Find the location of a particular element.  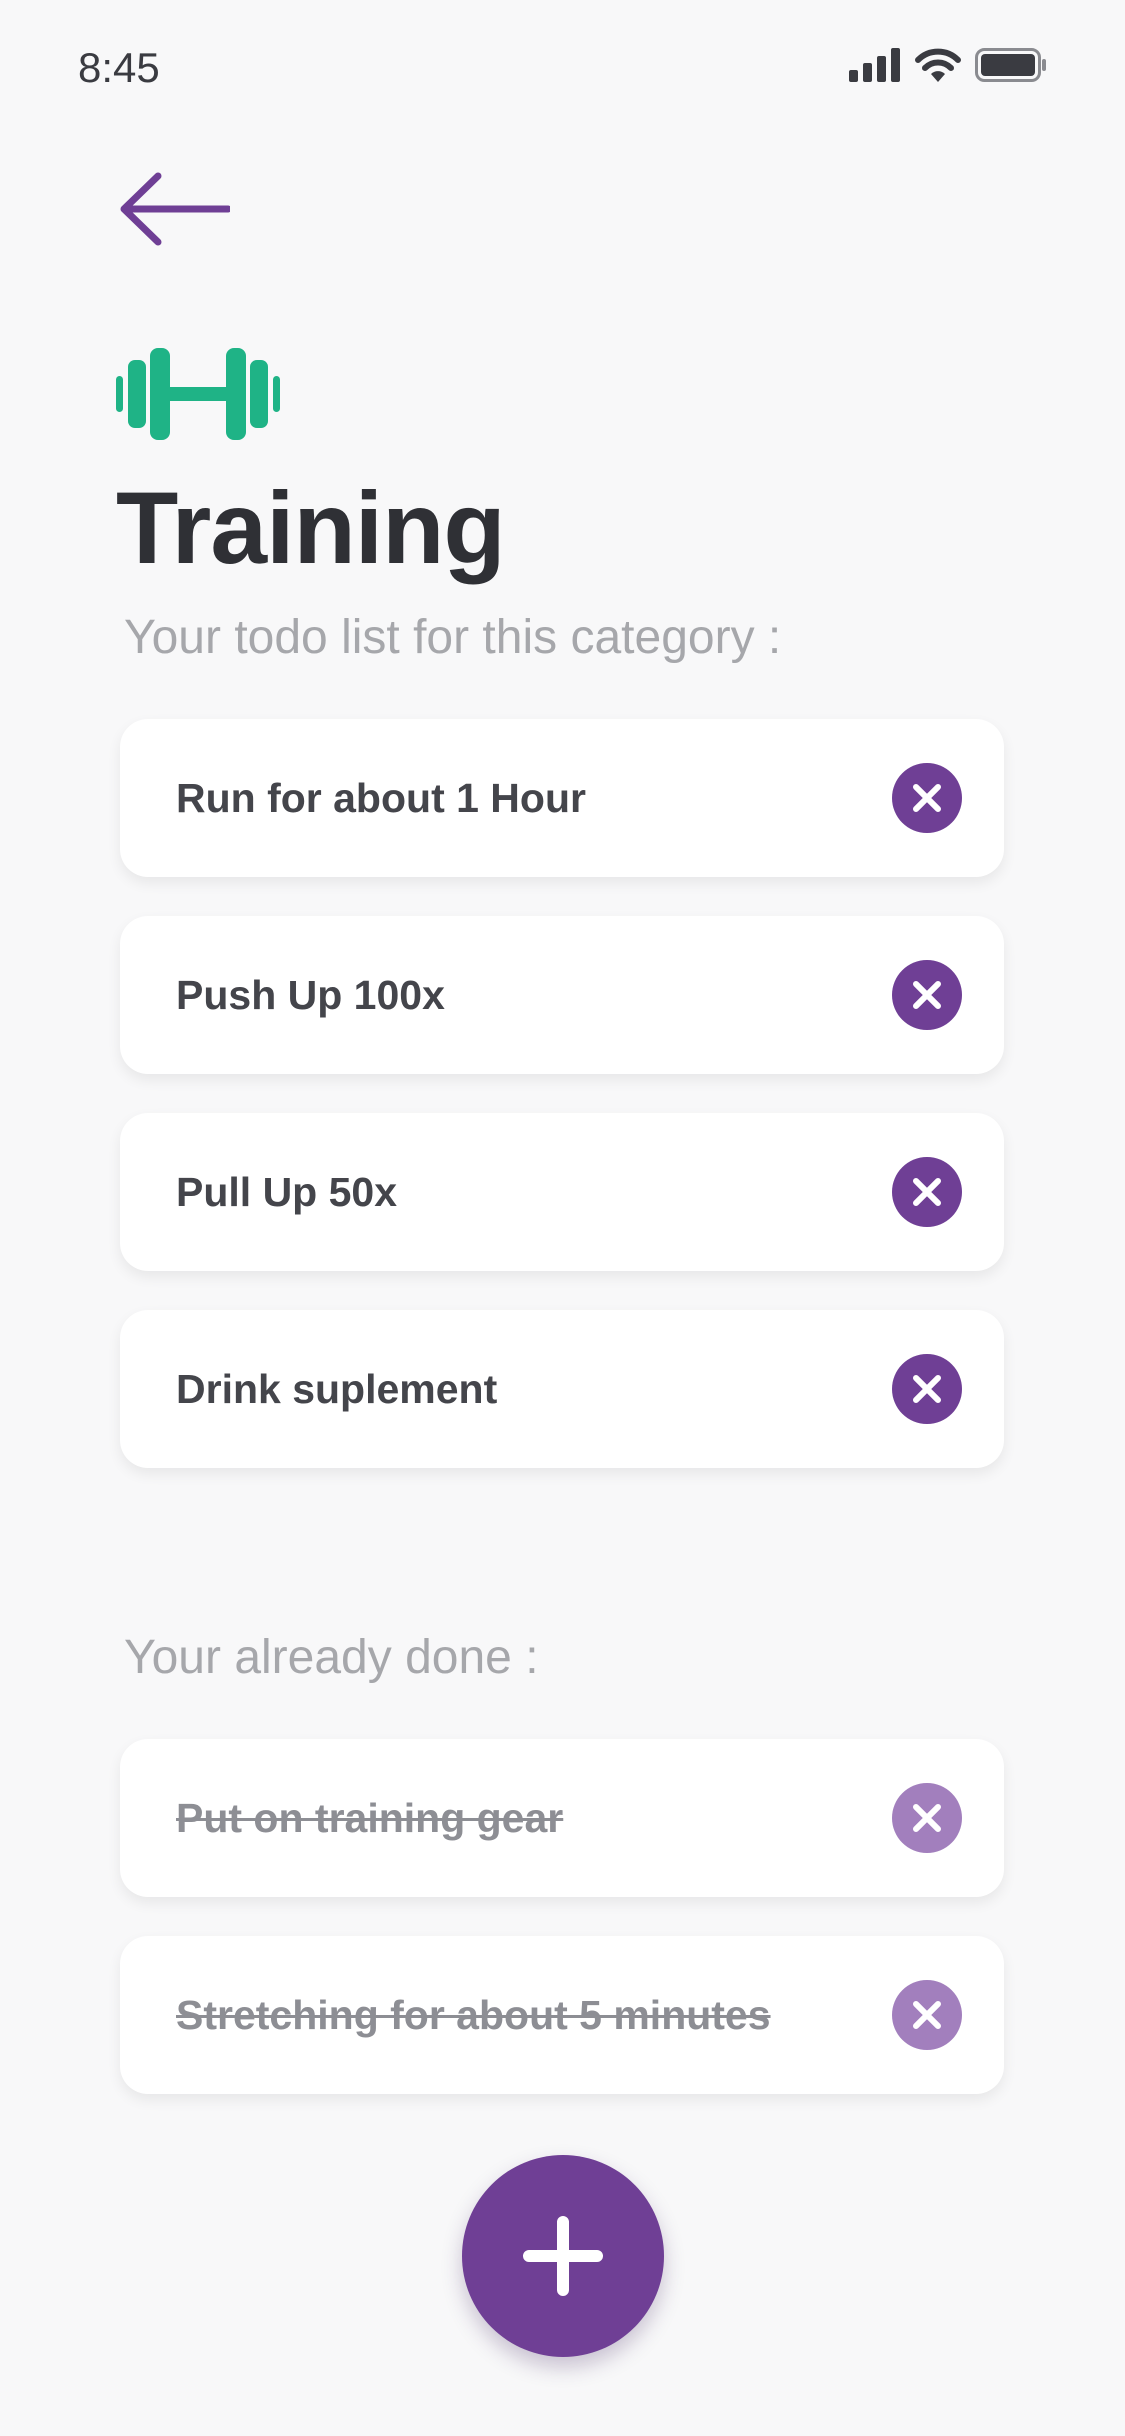

todo-item-label: Drink suplement is located at coordinates (337, 1388).